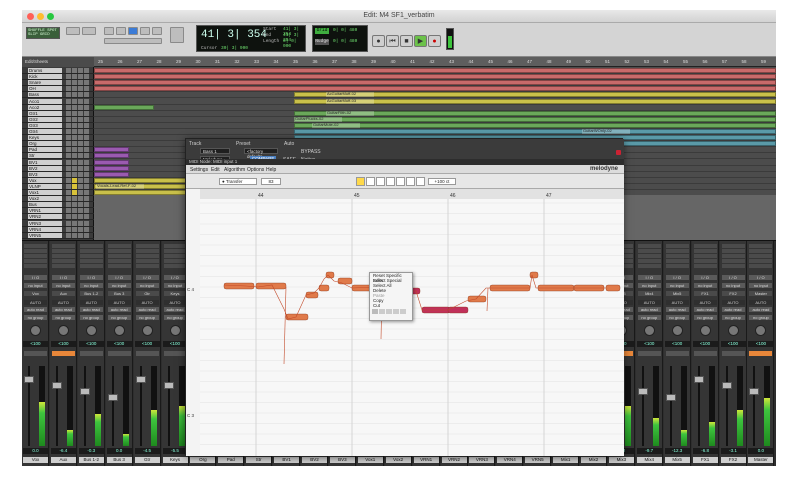 The image size is (800, 477). Describe the element at coordinates (177, 35) in the screenshot. I see `link-toggle-icon` at that location.